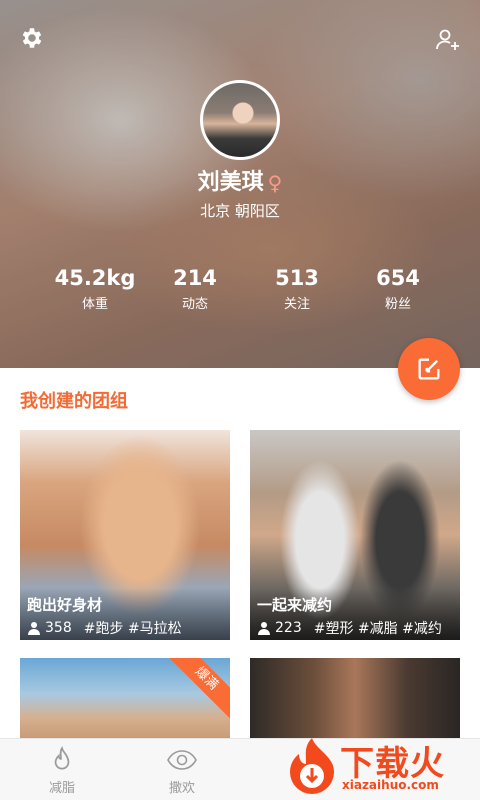 The width and height of the screenshot is (480, 800). Describe the element at coordinates (197, 689) in the screenshot. I see `full-badge: 爆满` at that location.